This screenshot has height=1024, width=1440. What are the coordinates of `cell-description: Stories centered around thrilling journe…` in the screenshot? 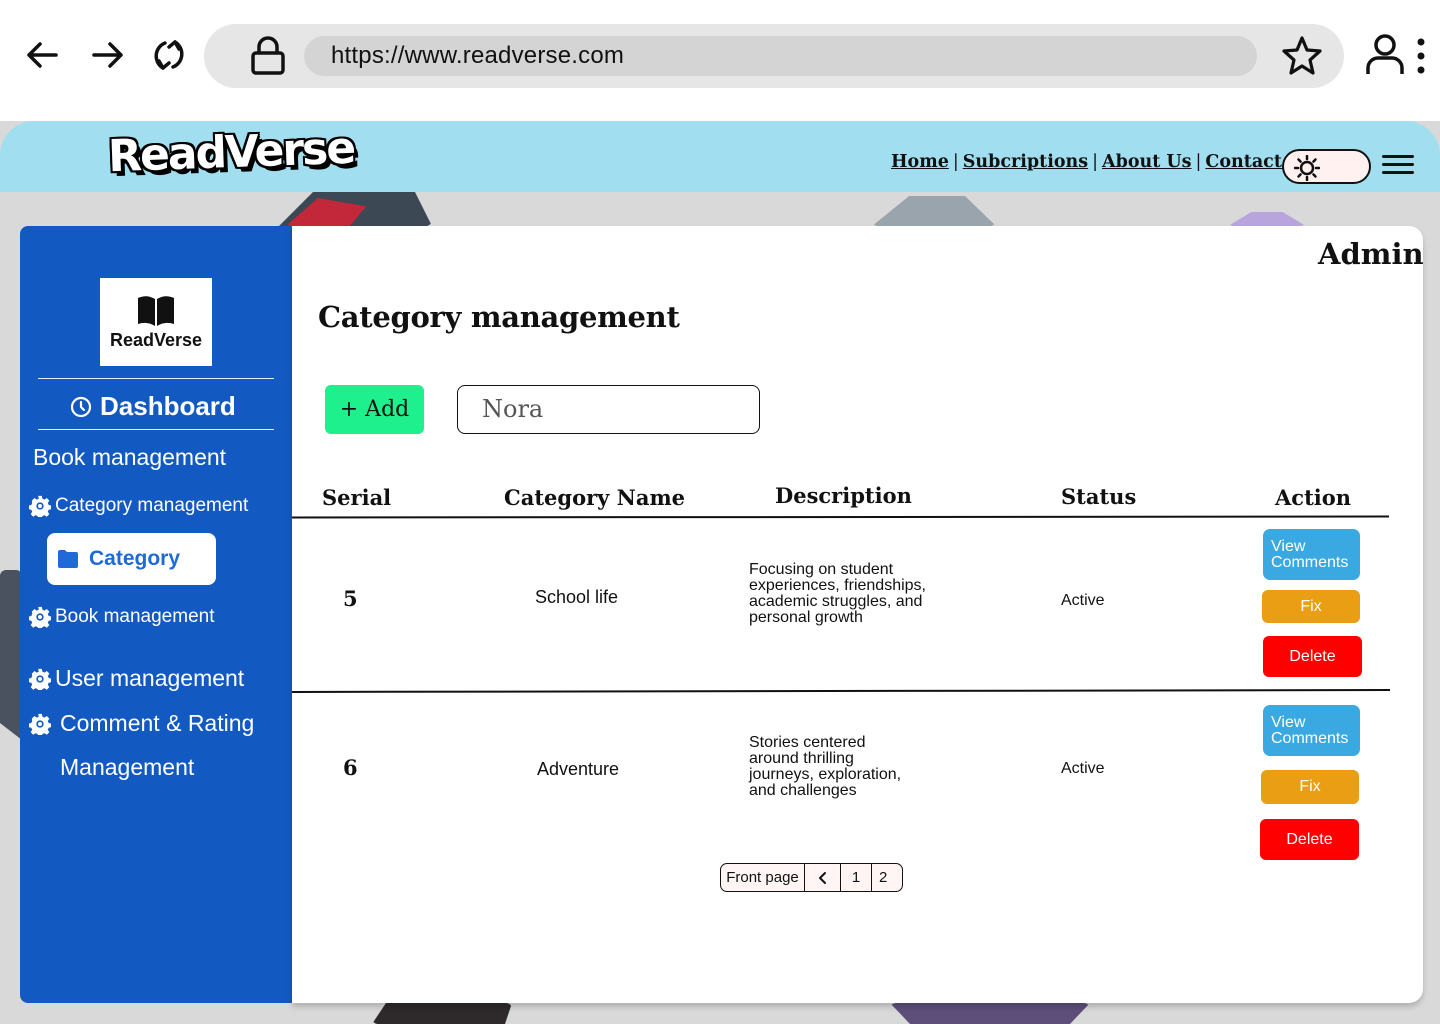 It's located at (825, 766).